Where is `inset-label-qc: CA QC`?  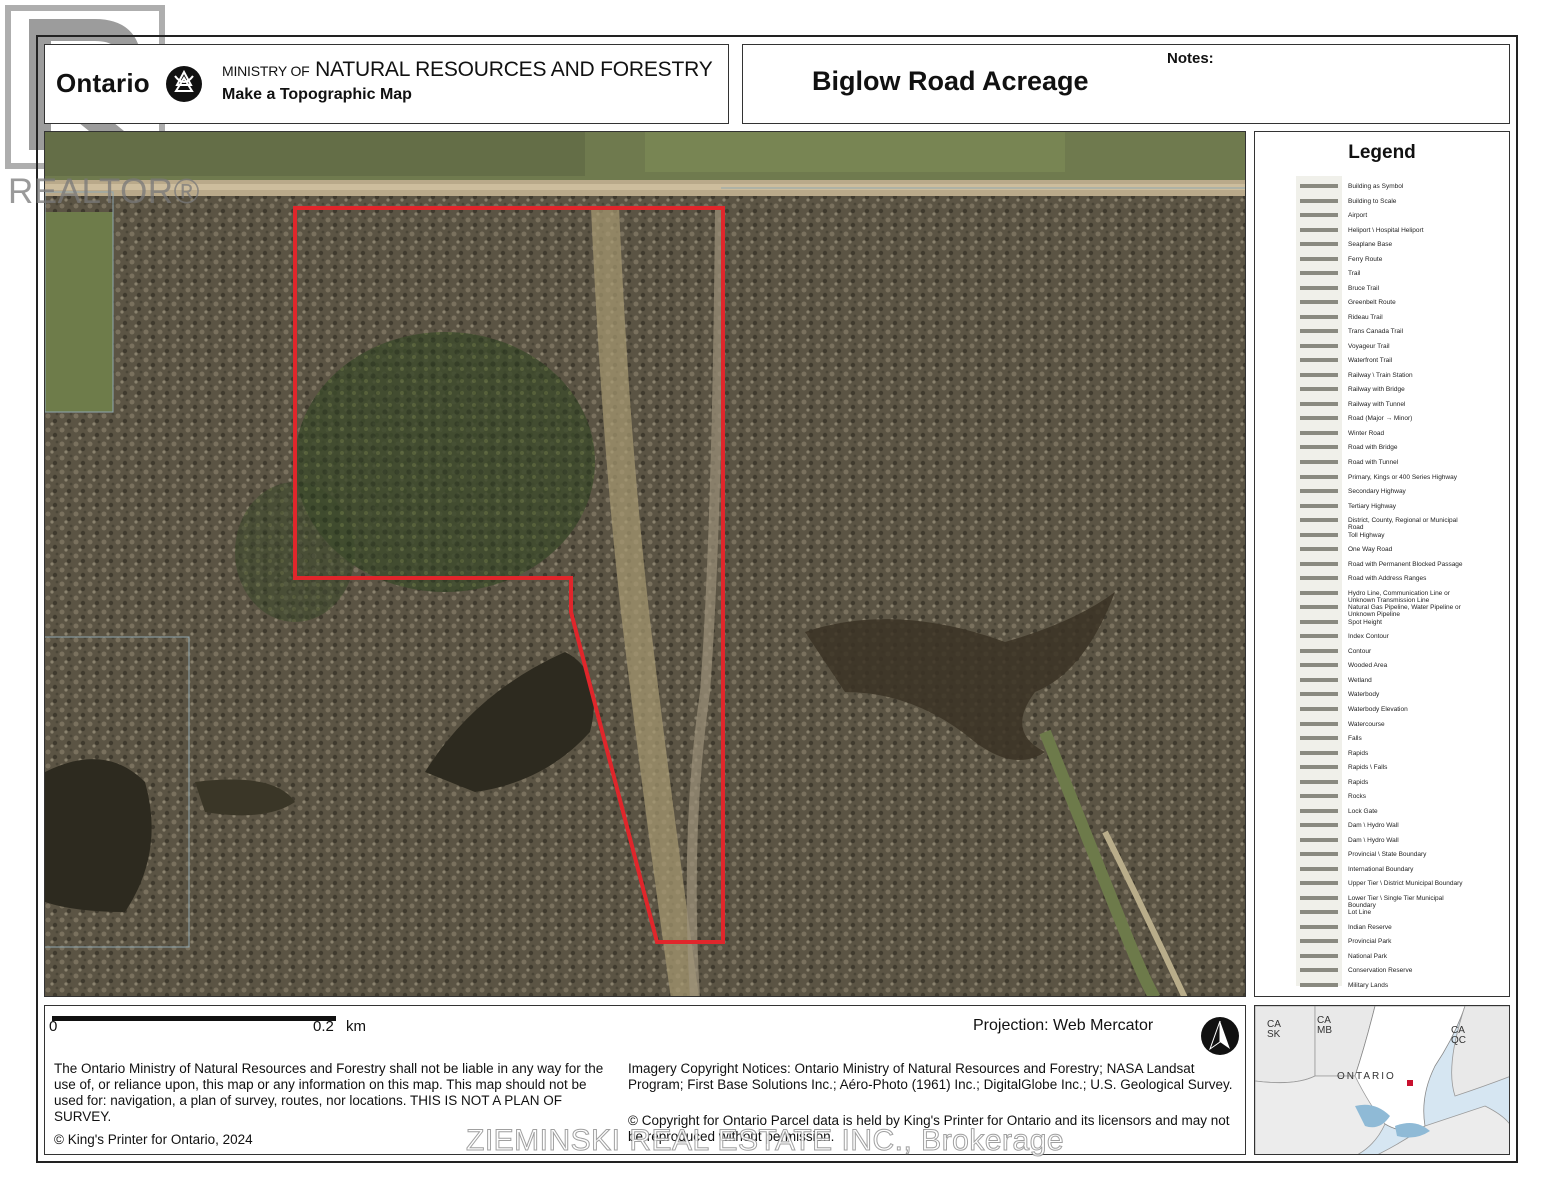 inset-label-qc: CA QC is located at coordinates (1458, 1035).